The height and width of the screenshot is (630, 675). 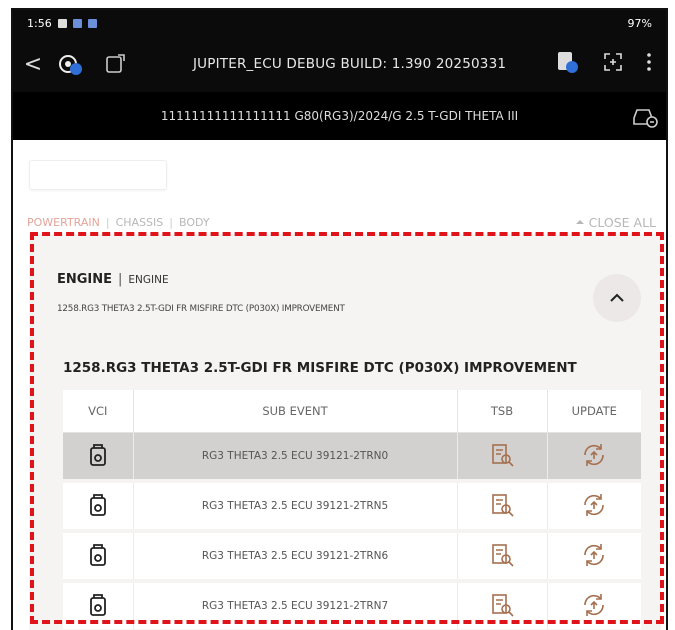 What do you see at coordinates (339, 222) in the screenshot?
I see `system-filter-bar: POWERTRAIN | CHASSIS | BODY CLOSE ALL` at bounding box center [339, 222].